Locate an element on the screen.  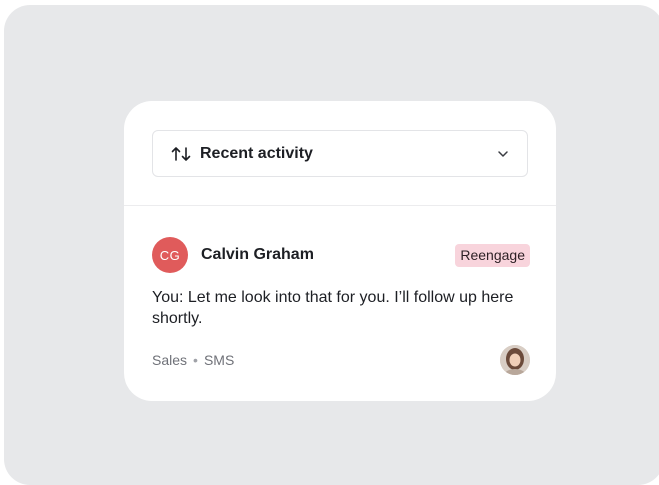
status-badge: Reengage is located at coordinates (492, 255).